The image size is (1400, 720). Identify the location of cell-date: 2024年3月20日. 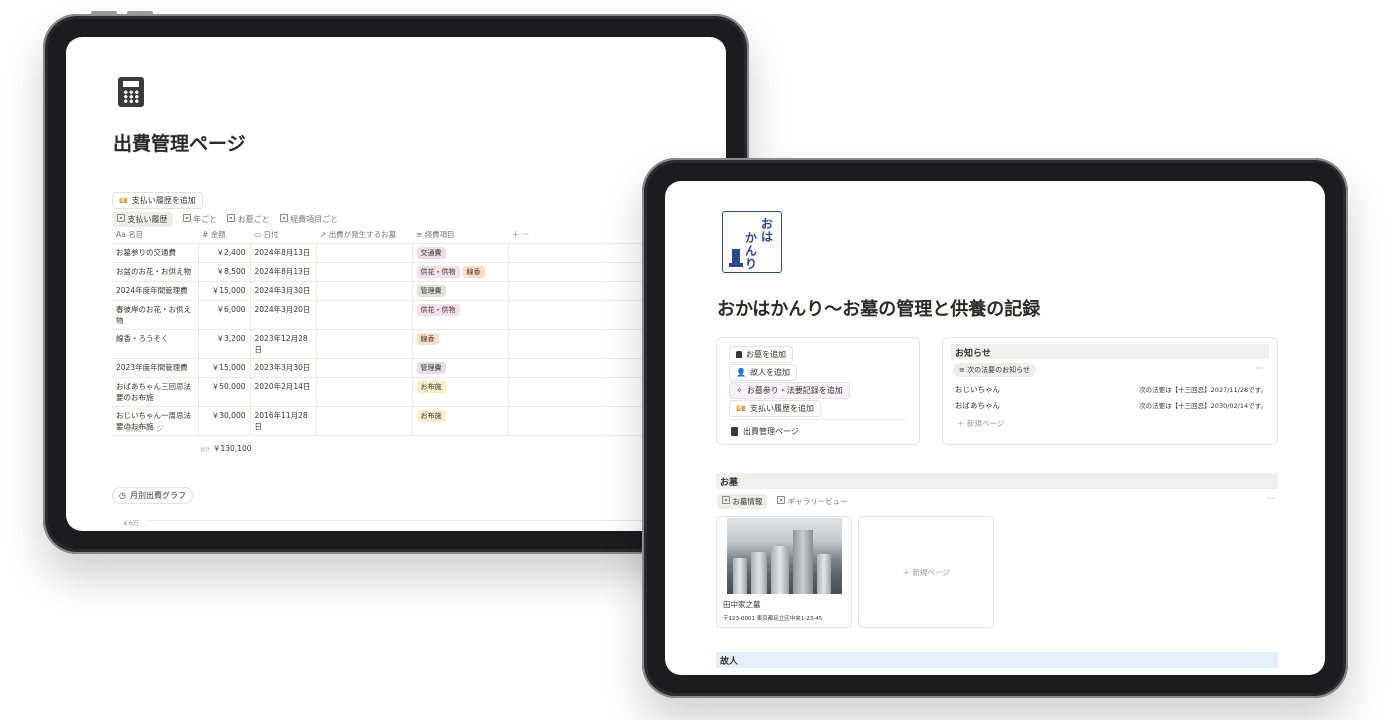
(283, 315).